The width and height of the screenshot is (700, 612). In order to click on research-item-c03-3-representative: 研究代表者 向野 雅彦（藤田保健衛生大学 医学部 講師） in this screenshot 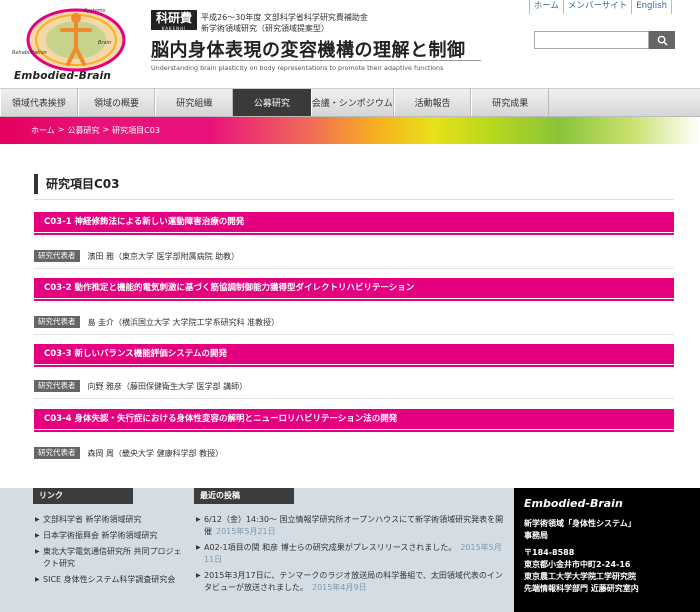, I will do `click(354, 386)`.